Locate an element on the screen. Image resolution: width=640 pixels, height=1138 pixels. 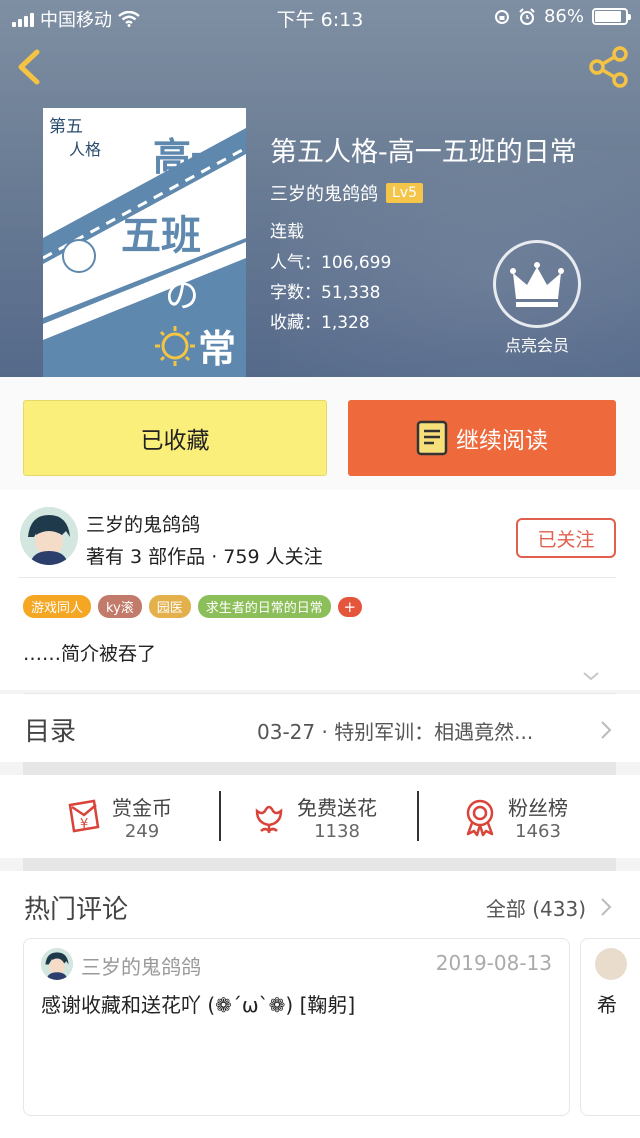
share-icon is located at coordinates (608, 67).